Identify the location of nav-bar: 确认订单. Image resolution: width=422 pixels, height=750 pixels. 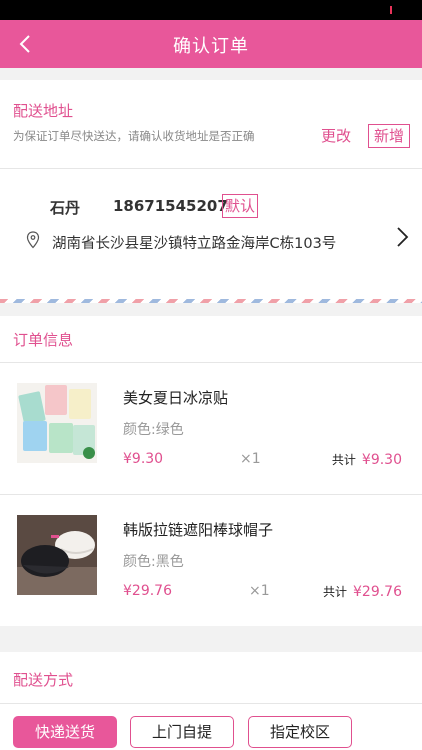
(211, 44).